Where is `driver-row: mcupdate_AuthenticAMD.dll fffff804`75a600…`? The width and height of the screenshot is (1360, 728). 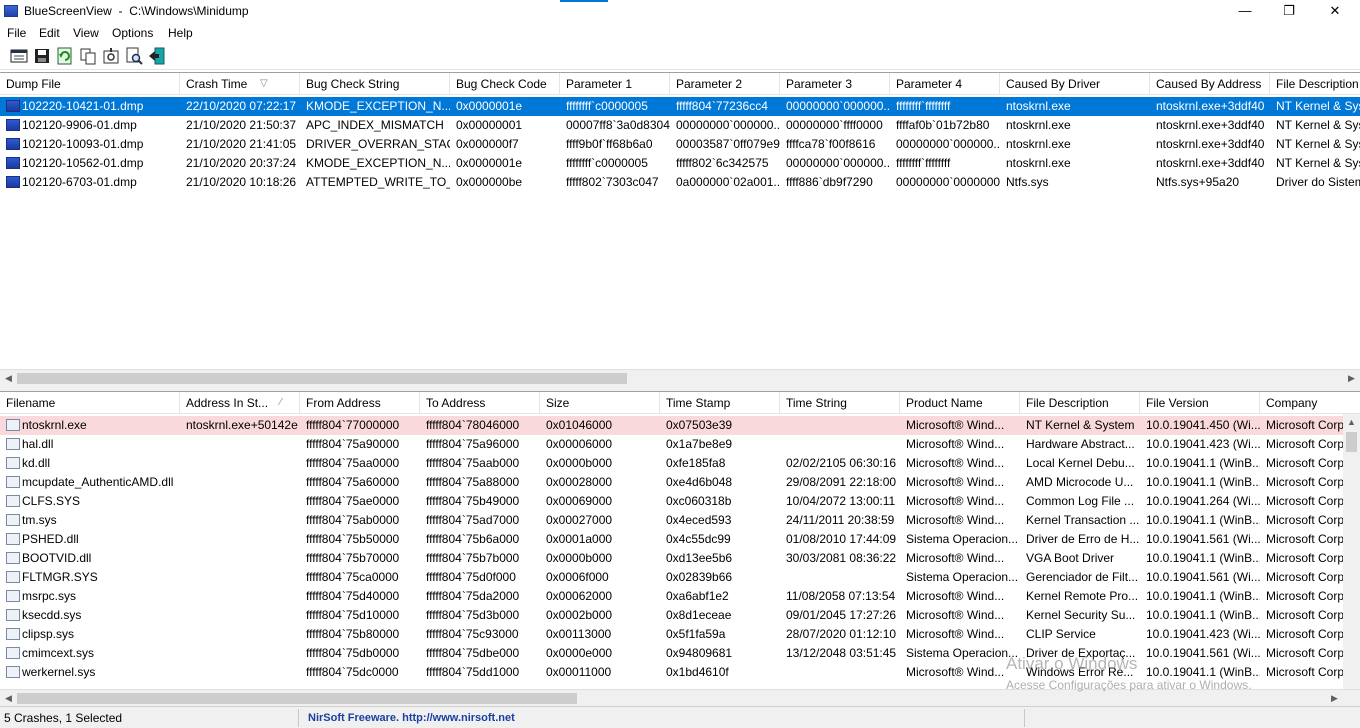 driver-row: mcupdate_AuthenticAMD.dll fffff804`75a600… is located at coordinates (671, 482).